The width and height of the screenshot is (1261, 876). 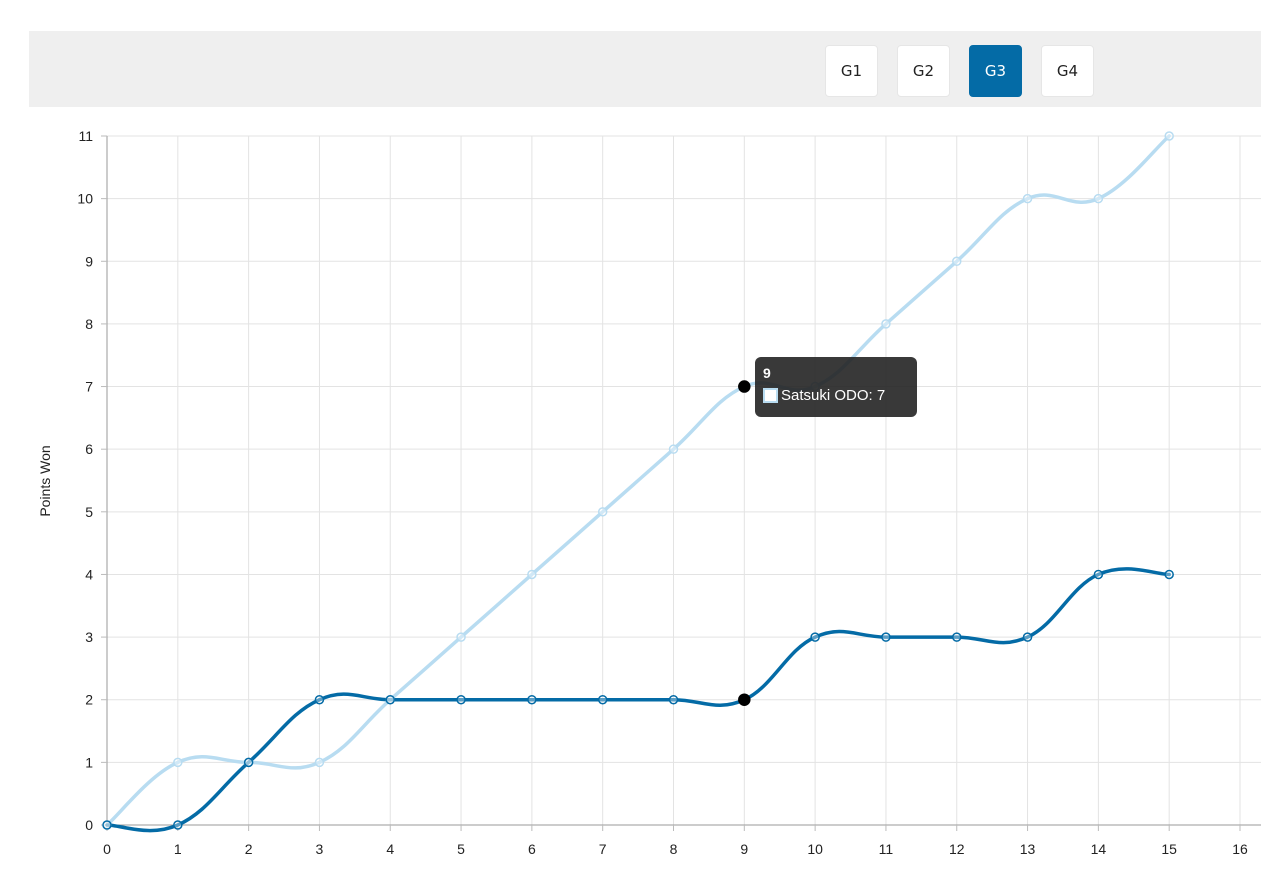 What do you see at coordinates (89, 261) in the screenshot?
I see `y-tick-label: 9` at bounding box center [89, 261].